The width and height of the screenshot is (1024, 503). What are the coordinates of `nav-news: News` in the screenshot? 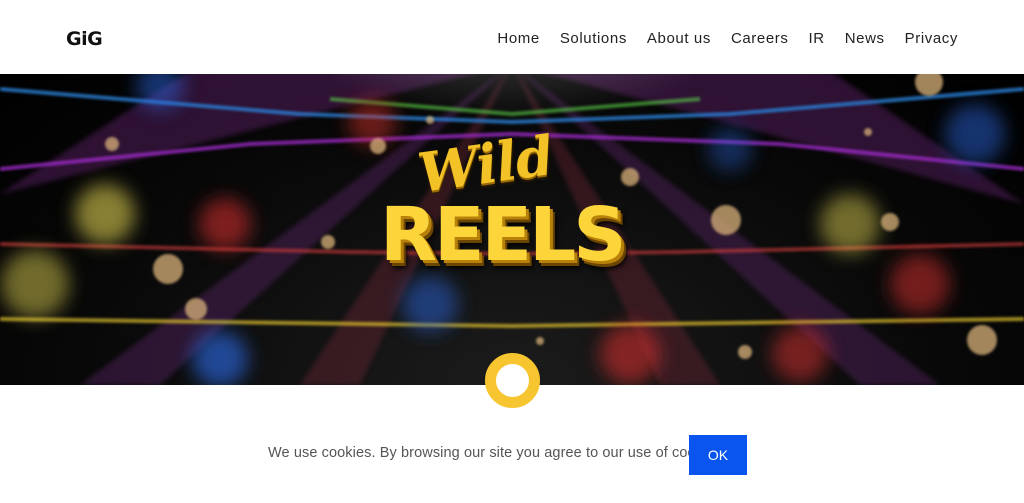 It's located at (865, 38).